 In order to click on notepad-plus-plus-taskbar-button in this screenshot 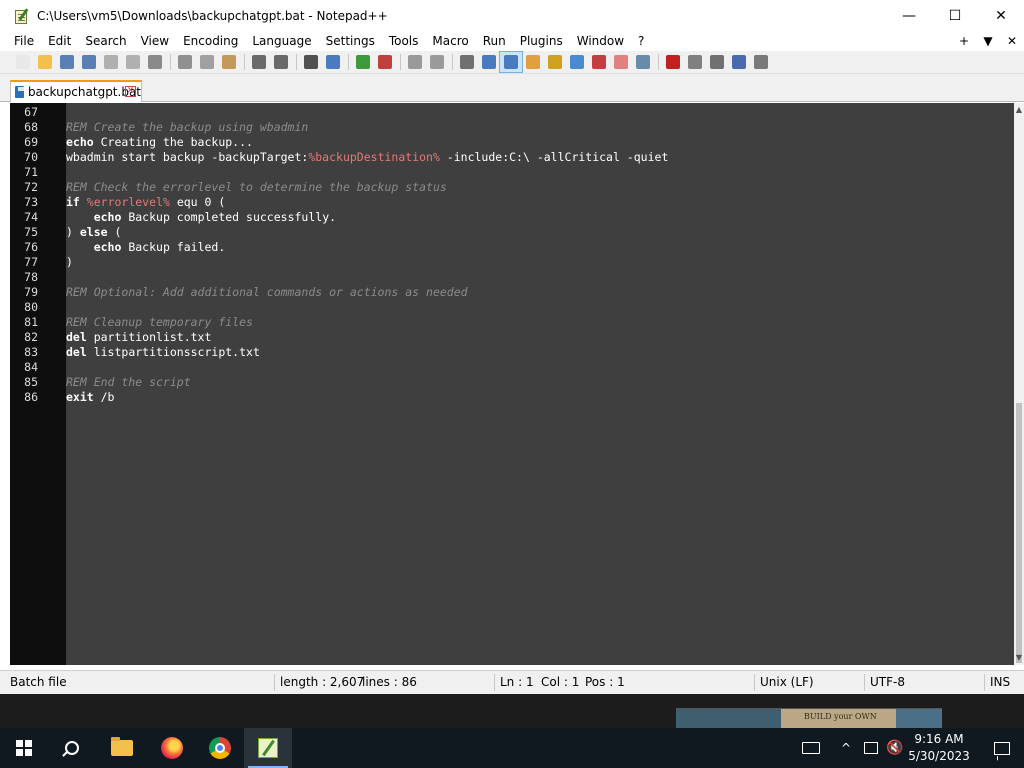, I will do `click(268, 748)`.